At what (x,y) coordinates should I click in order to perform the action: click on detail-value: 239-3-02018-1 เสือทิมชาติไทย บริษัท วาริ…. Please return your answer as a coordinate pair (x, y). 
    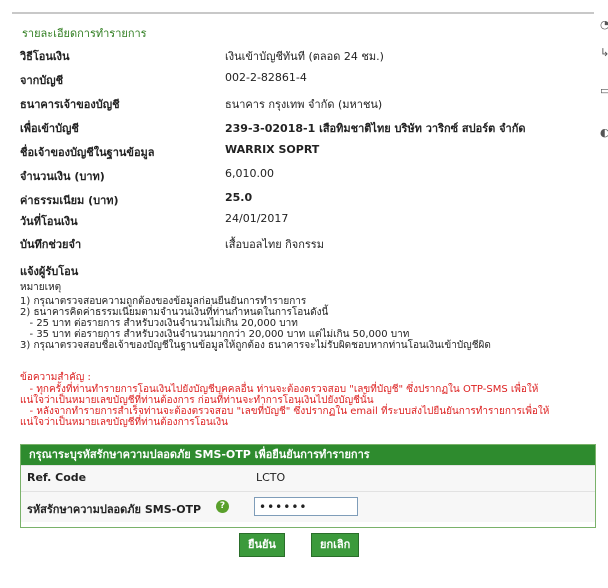
    Looking at the image, I should click on (375, 128).